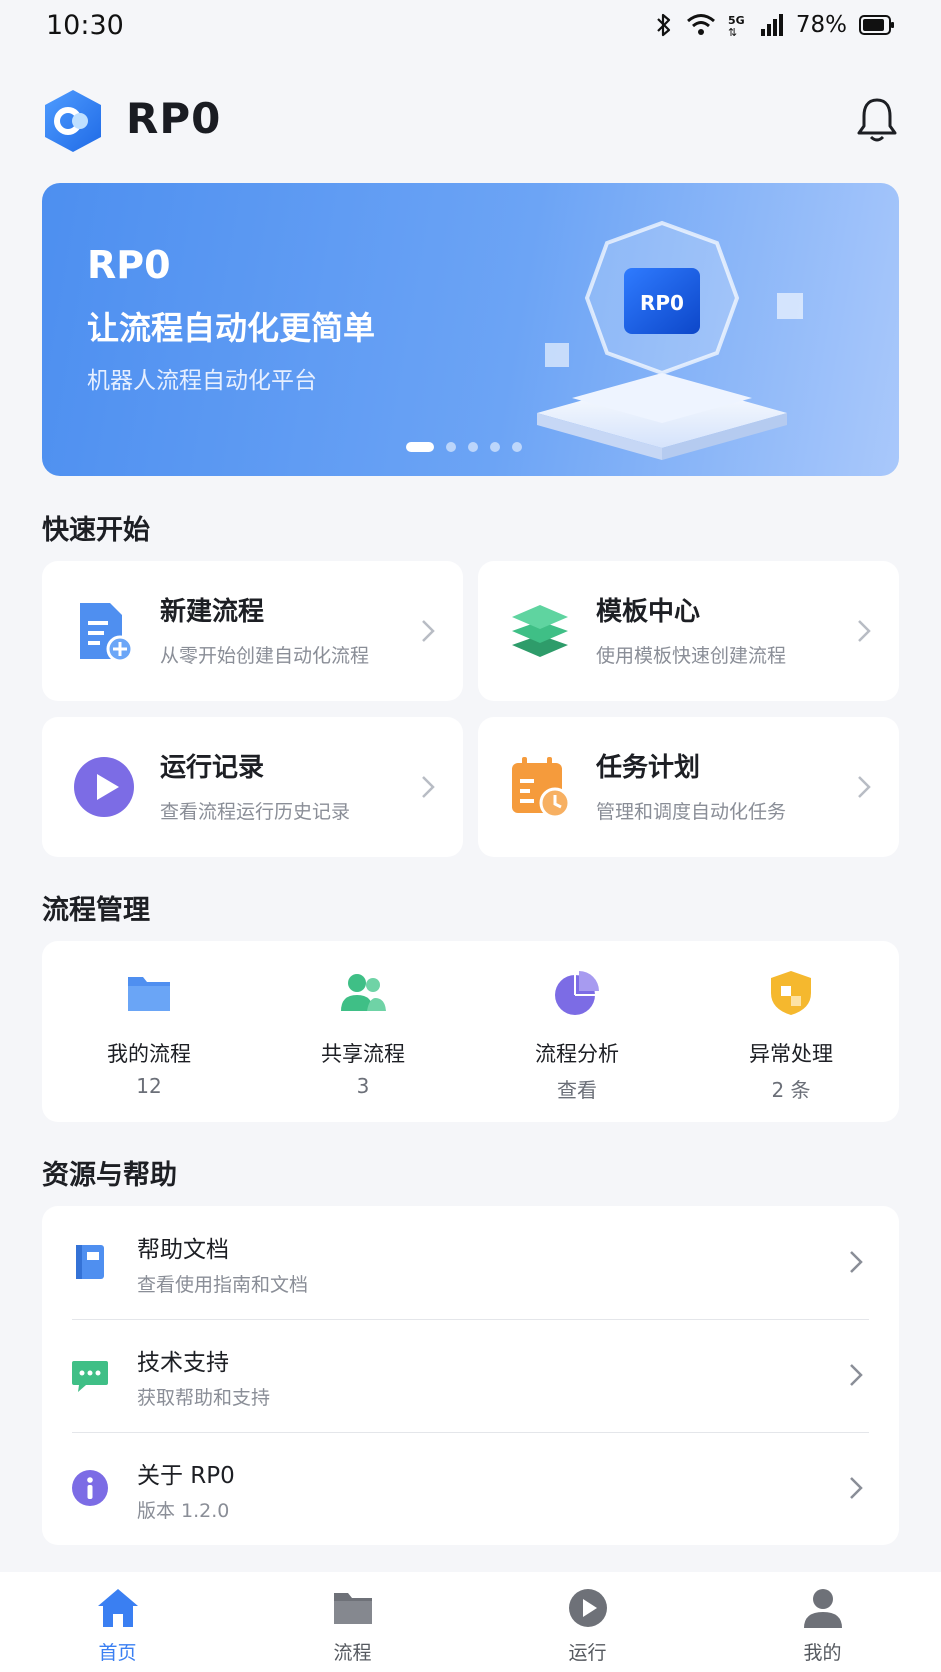 The height and width of the screenshot is (1672, 941). I want to click on tab-flows: 流程, so click(352, 1622).